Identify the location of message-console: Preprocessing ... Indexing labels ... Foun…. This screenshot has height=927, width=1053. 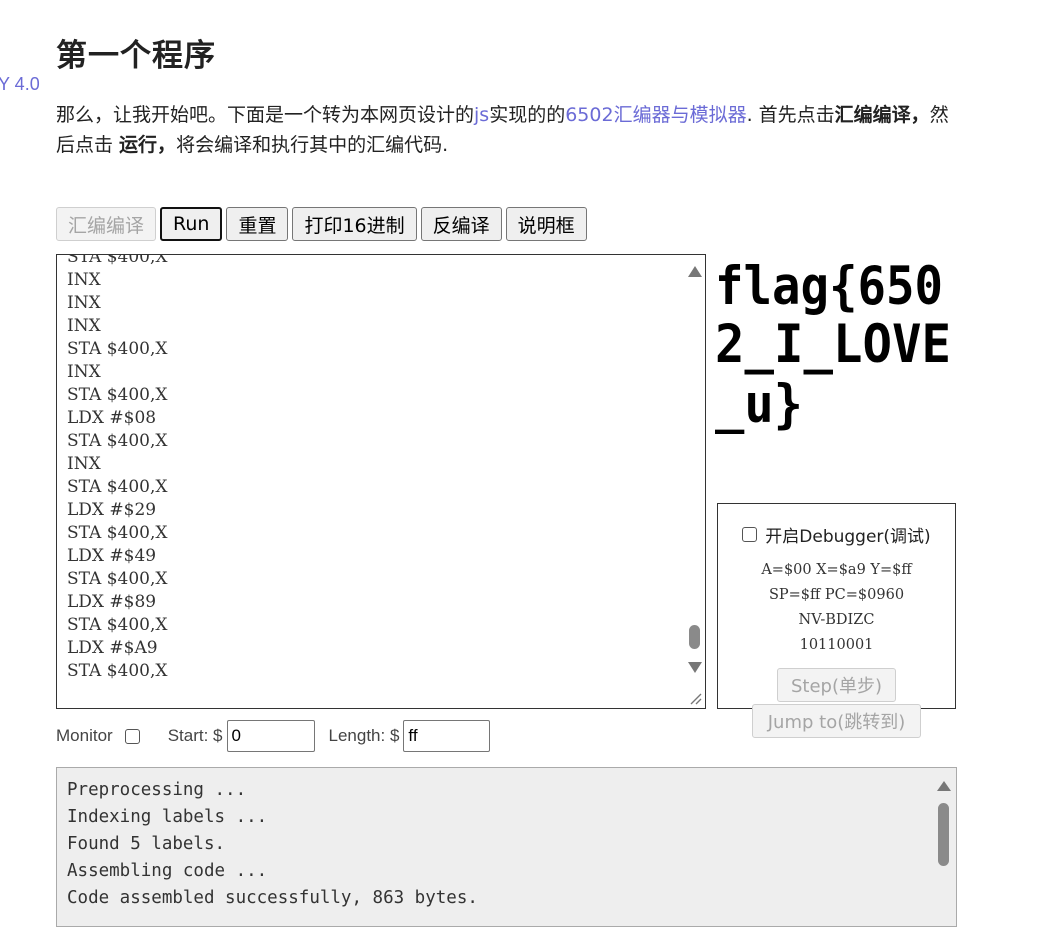
(506, 847).